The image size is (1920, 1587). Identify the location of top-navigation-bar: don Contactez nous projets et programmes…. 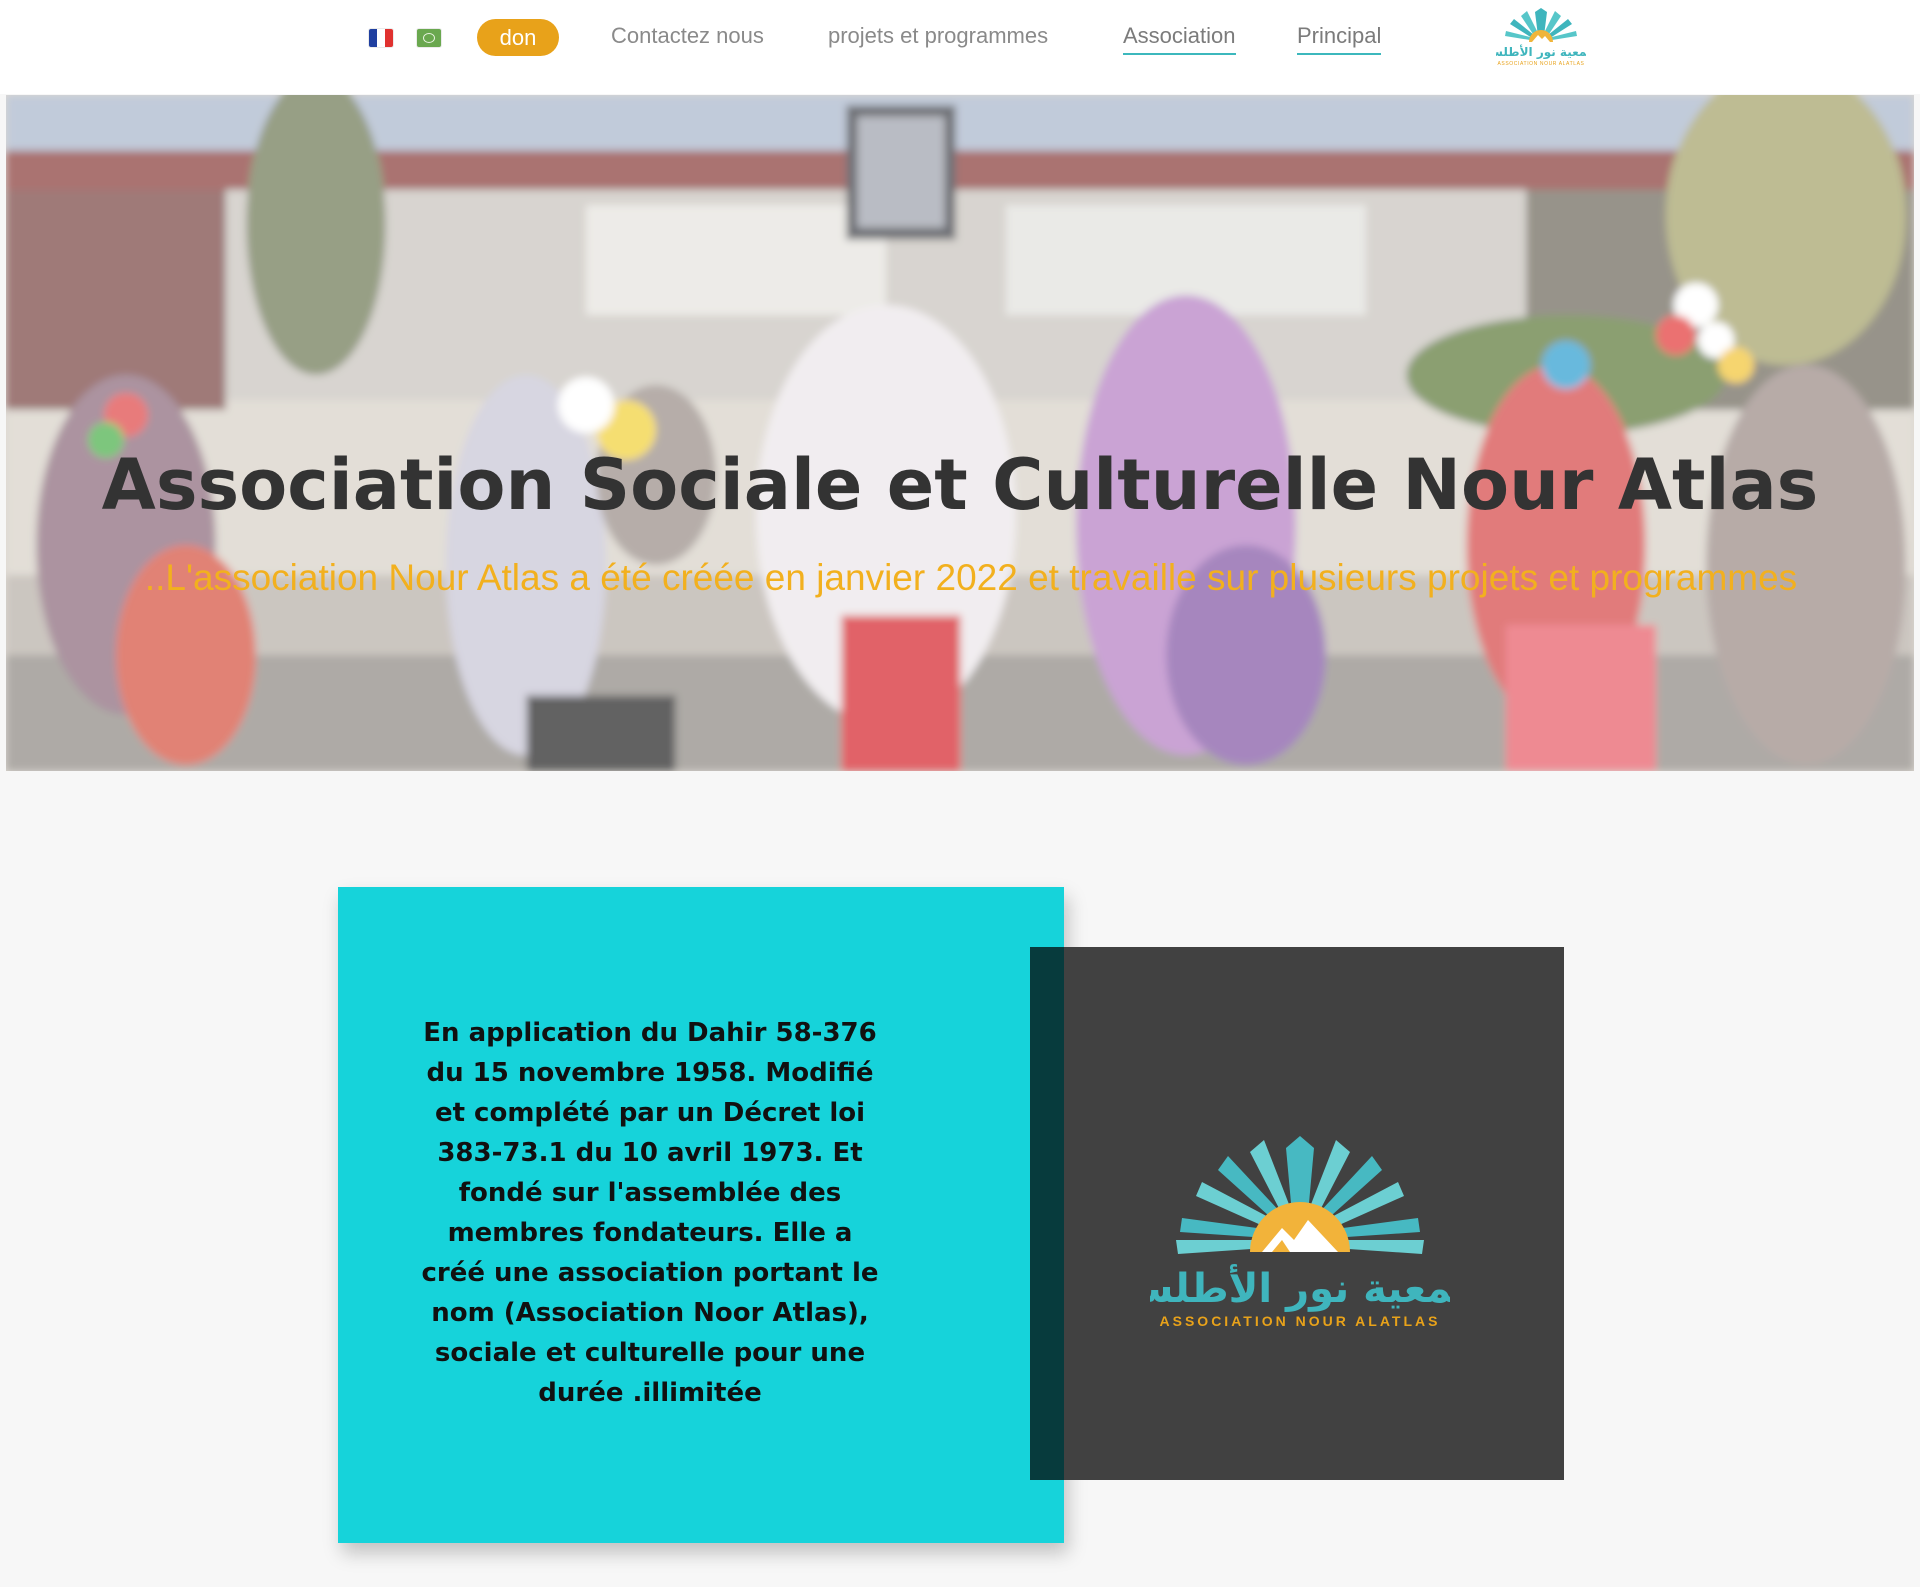
(960, 47).